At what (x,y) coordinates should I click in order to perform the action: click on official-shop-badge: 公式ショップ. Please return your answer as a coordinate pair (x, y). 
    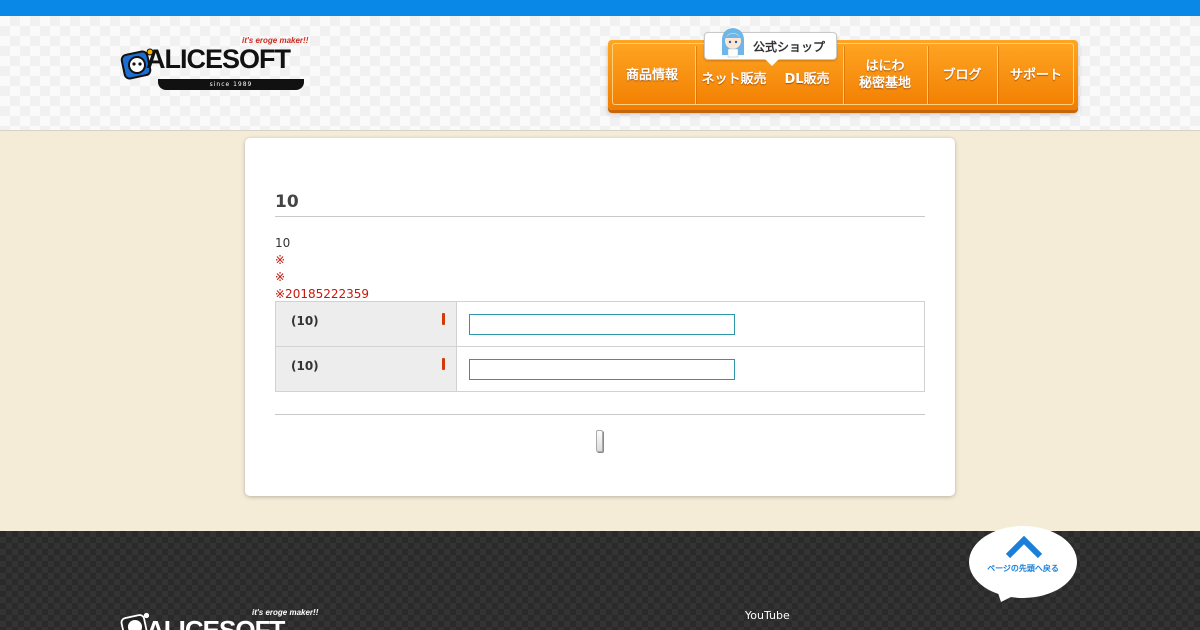
    Looking at the image, I should click on (770, 47).